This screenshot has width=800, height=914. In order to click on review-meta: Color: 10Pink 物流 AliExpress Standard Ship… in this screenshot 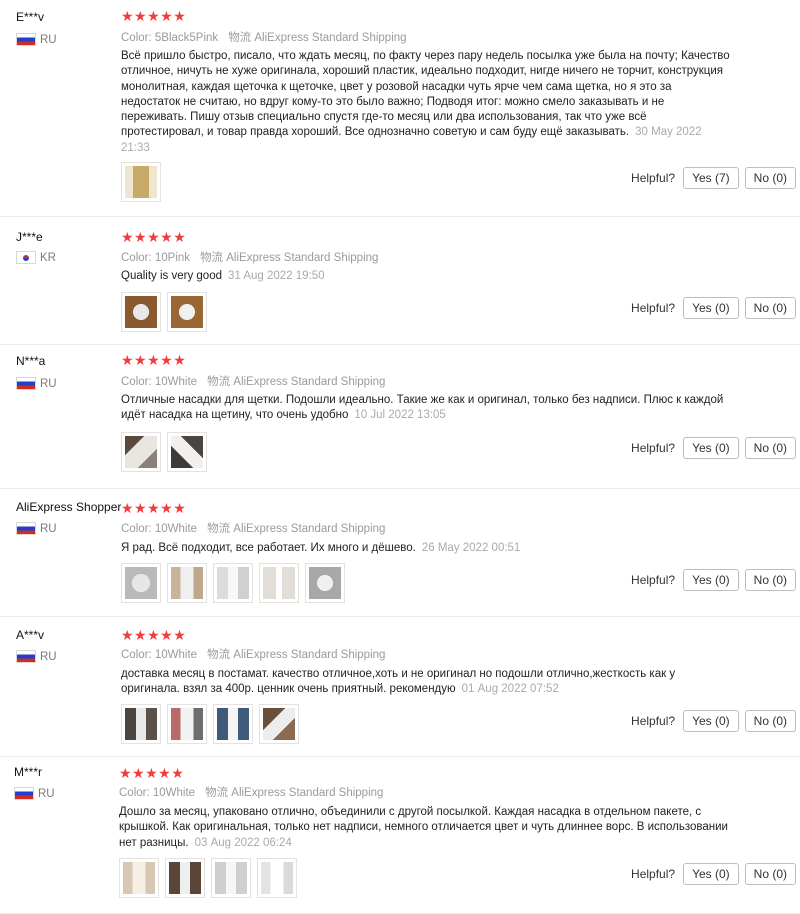, I will do `click(250, 258)`.